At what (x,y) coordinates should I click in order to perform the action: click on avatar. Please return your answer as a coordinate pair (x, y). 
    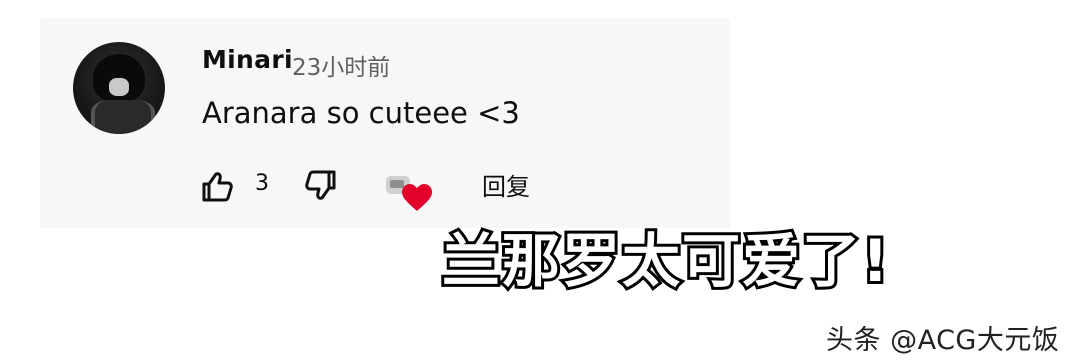
    Looking at the image, I should click on (119, 88).